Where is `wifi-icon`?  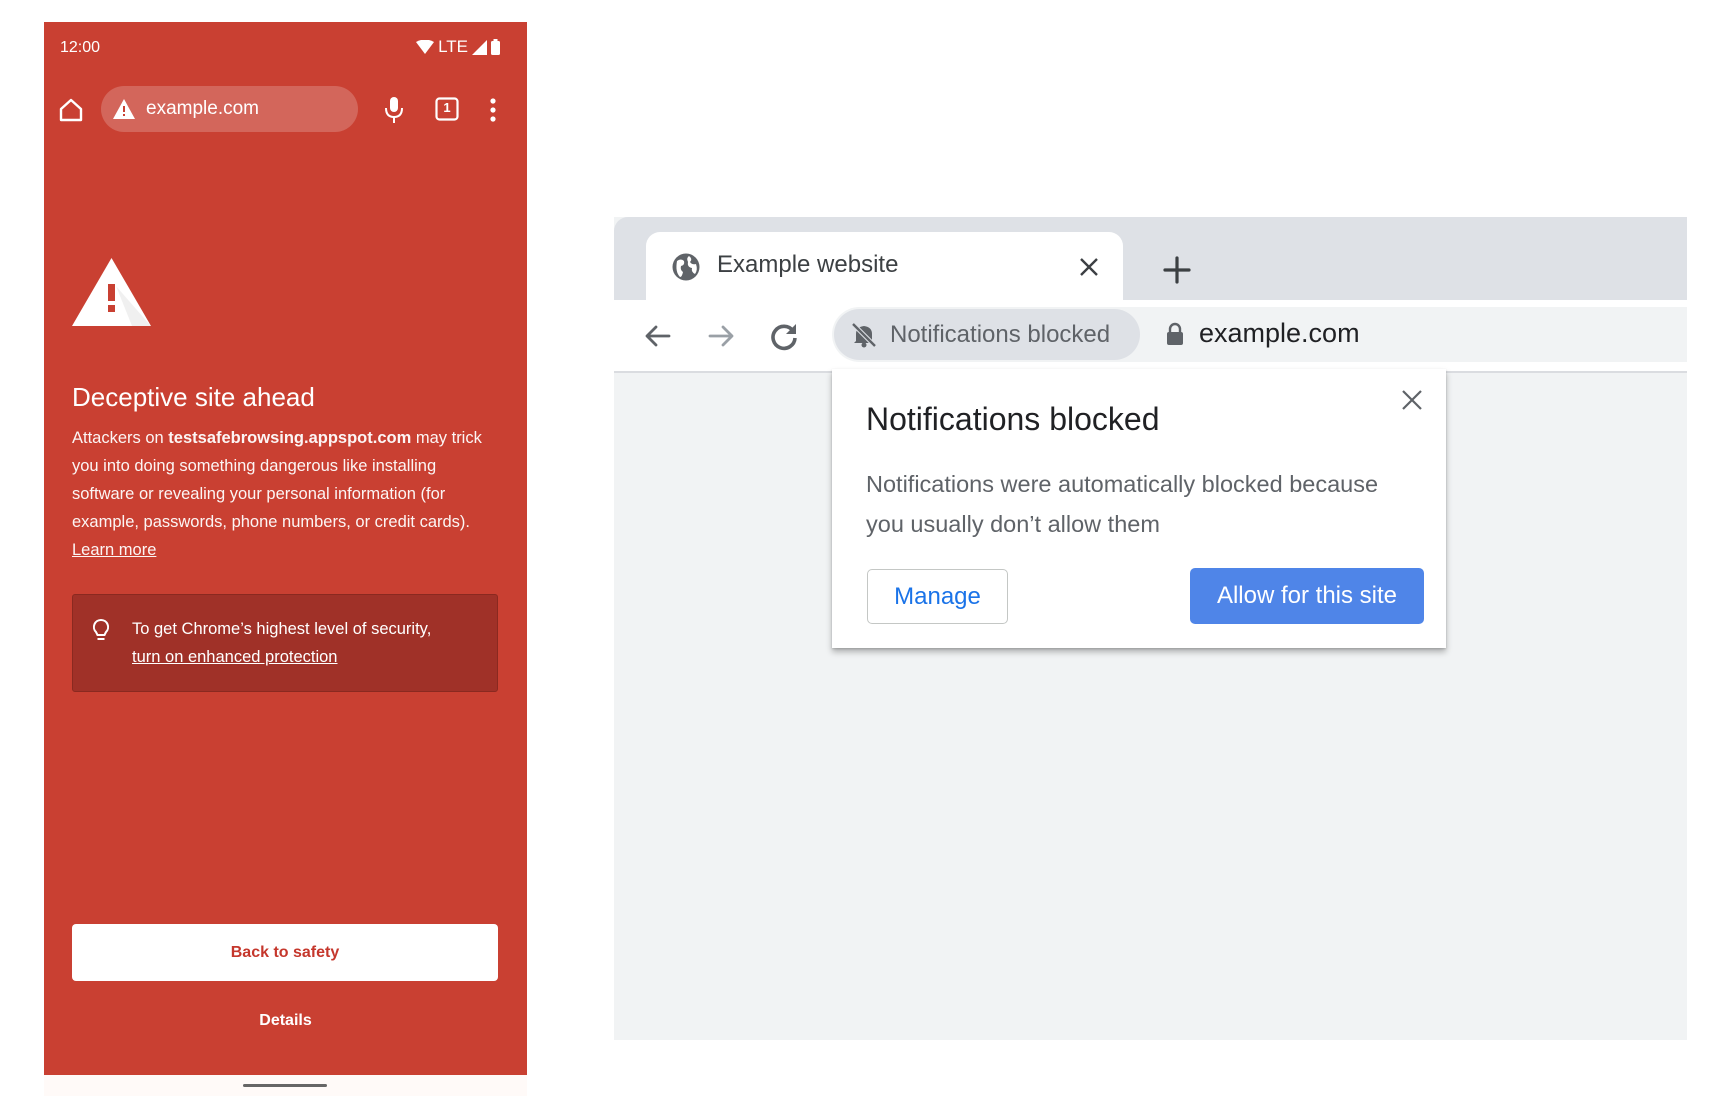
wifi-icon is located at coordinates (425, 47).